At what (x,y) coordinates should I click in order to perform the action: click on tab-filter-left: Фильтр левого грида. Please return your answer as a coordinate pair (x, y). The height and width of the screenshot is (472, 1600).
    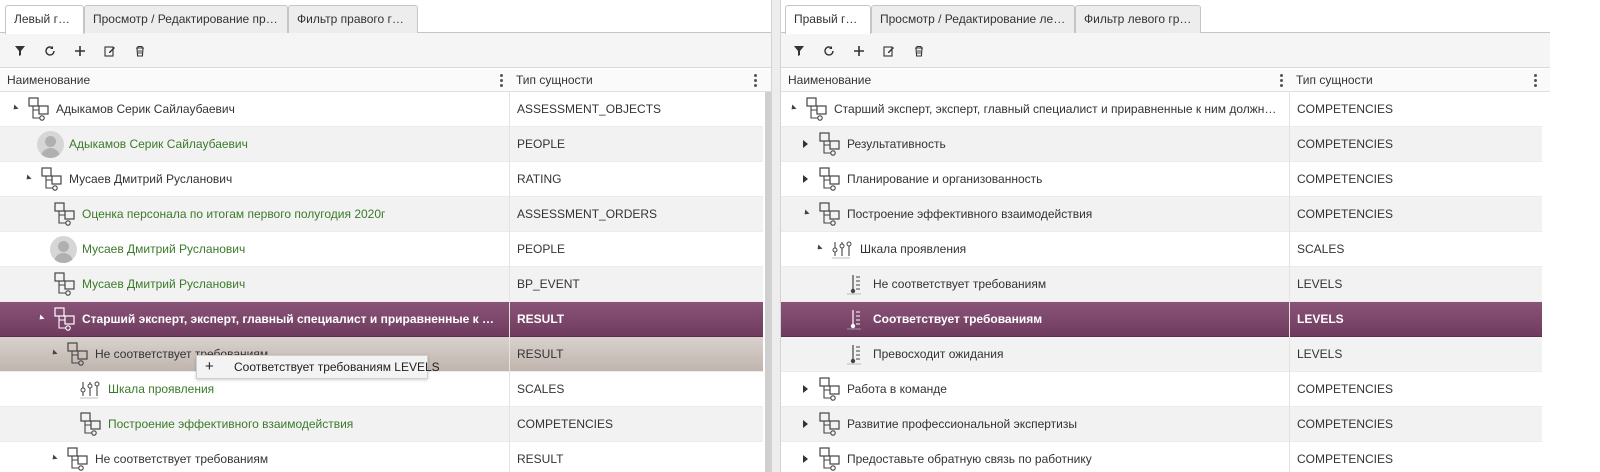
    Looking at the image, I should click on (1138, 19).